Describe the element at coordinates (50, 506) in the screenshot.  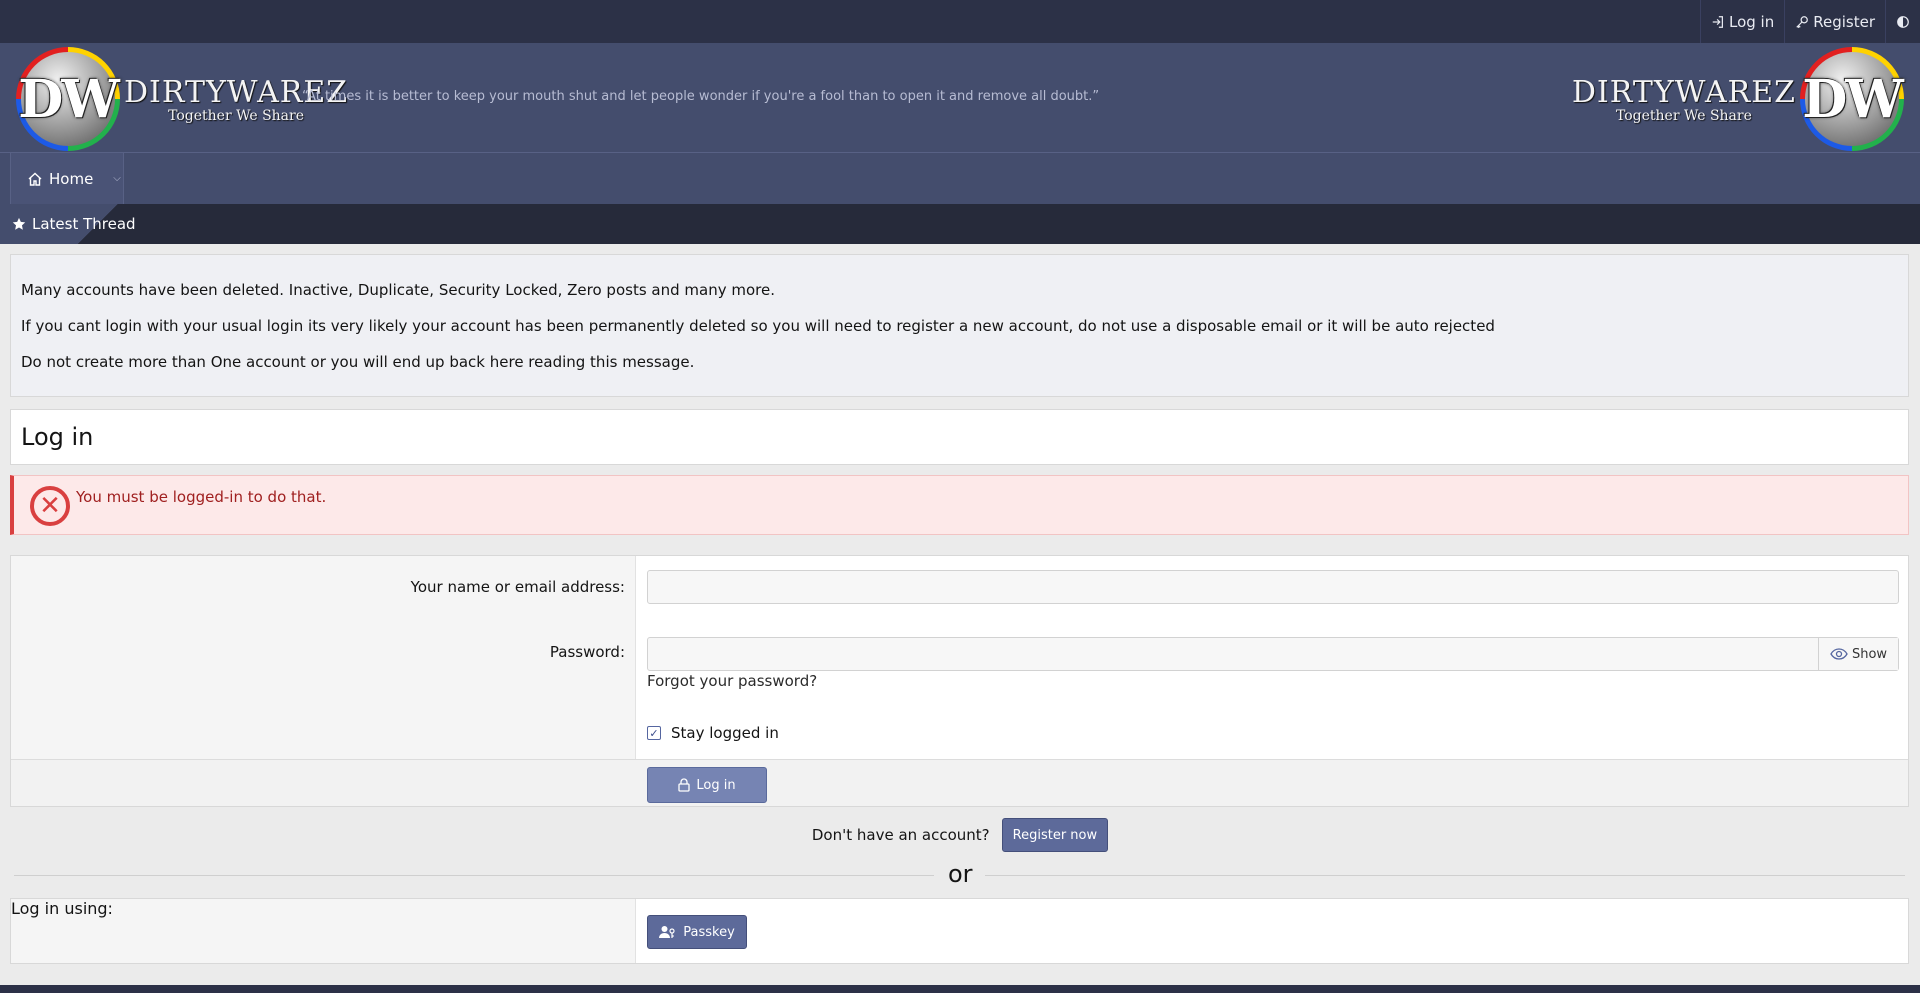
I see `error-icon: ✕` at that location.